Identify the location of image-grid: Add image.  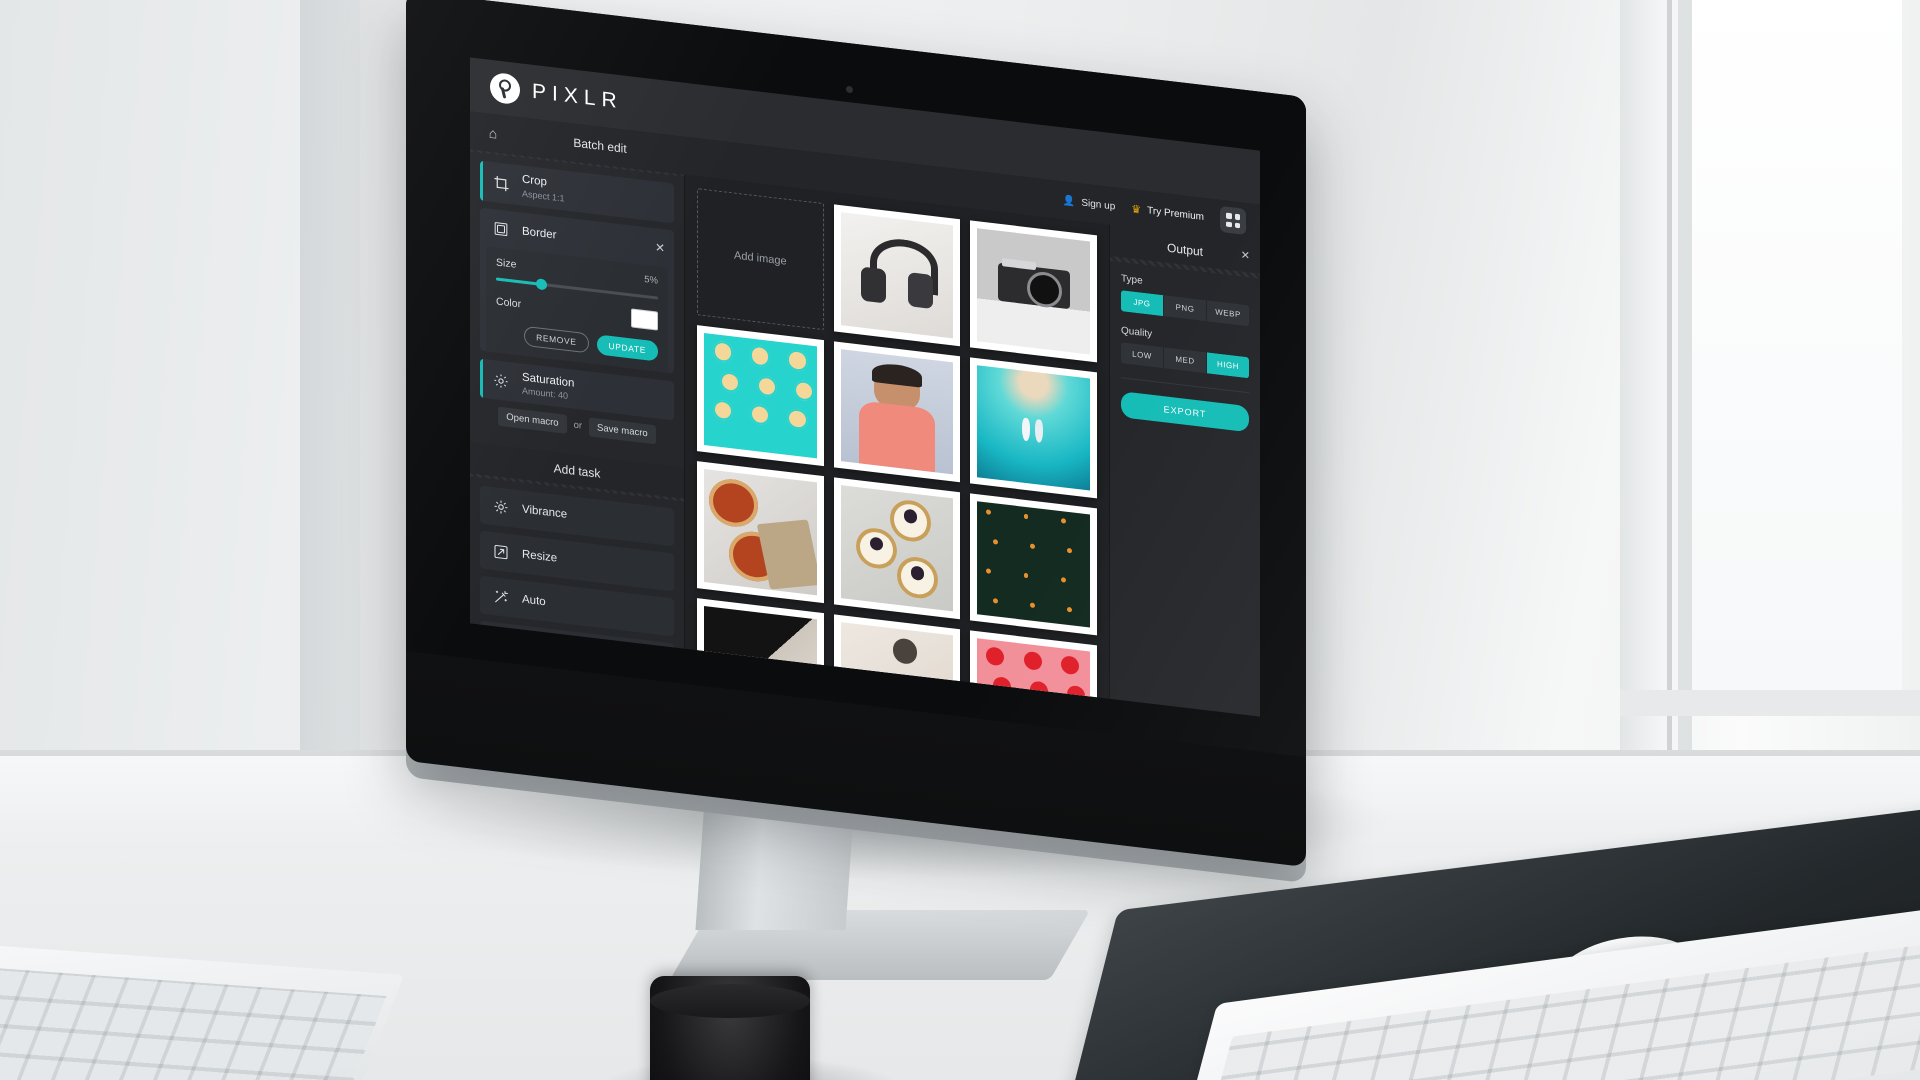
(897, 436).